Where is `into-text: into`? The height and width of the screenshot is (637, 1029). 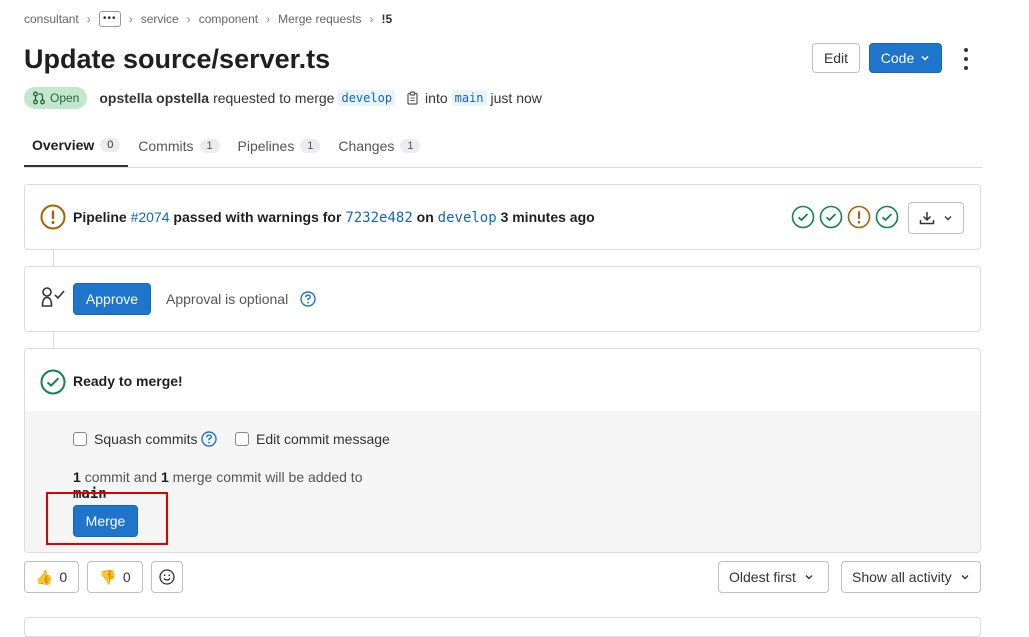 into-text: into is located at coordinates (436, 98).